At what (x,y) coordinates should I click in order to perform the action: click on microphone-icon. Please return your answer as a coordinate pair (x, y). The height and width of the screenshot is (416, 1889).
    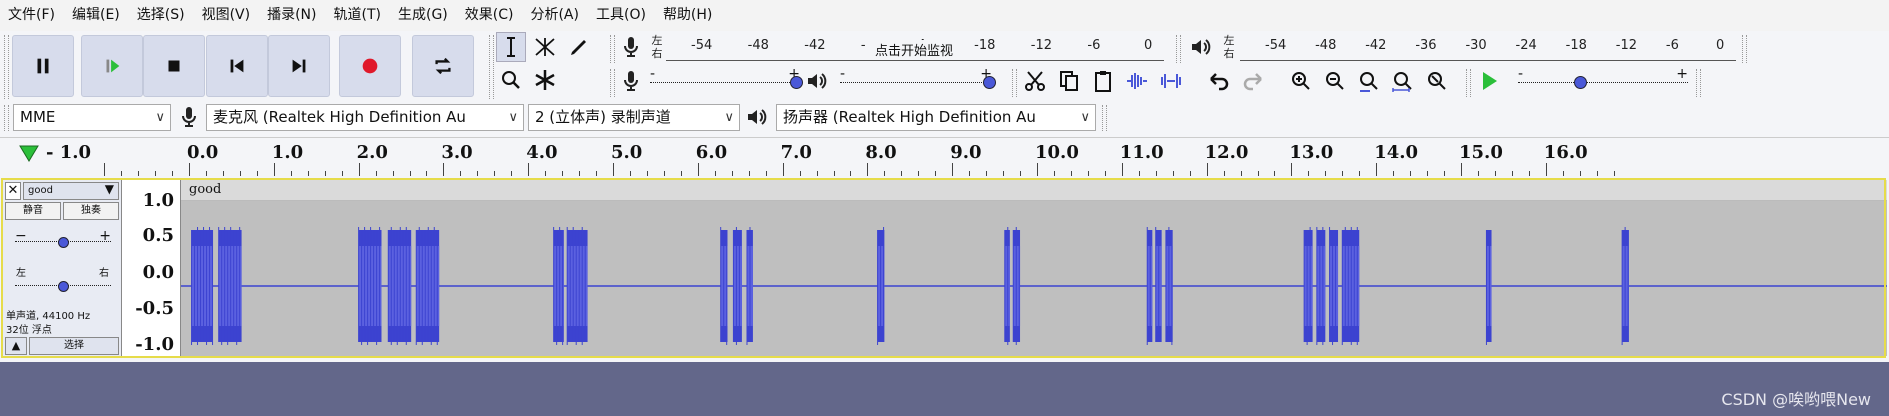
    Looking at the image, I should click on (631, 81).